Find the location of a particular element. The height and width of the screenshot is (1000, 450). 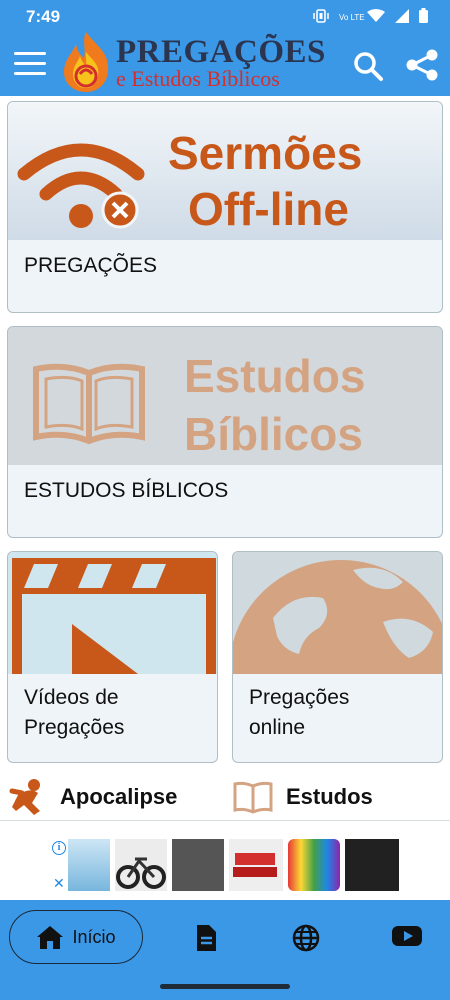

card-pregacoes-online: Pregações online is located at coordinates (337, 657).